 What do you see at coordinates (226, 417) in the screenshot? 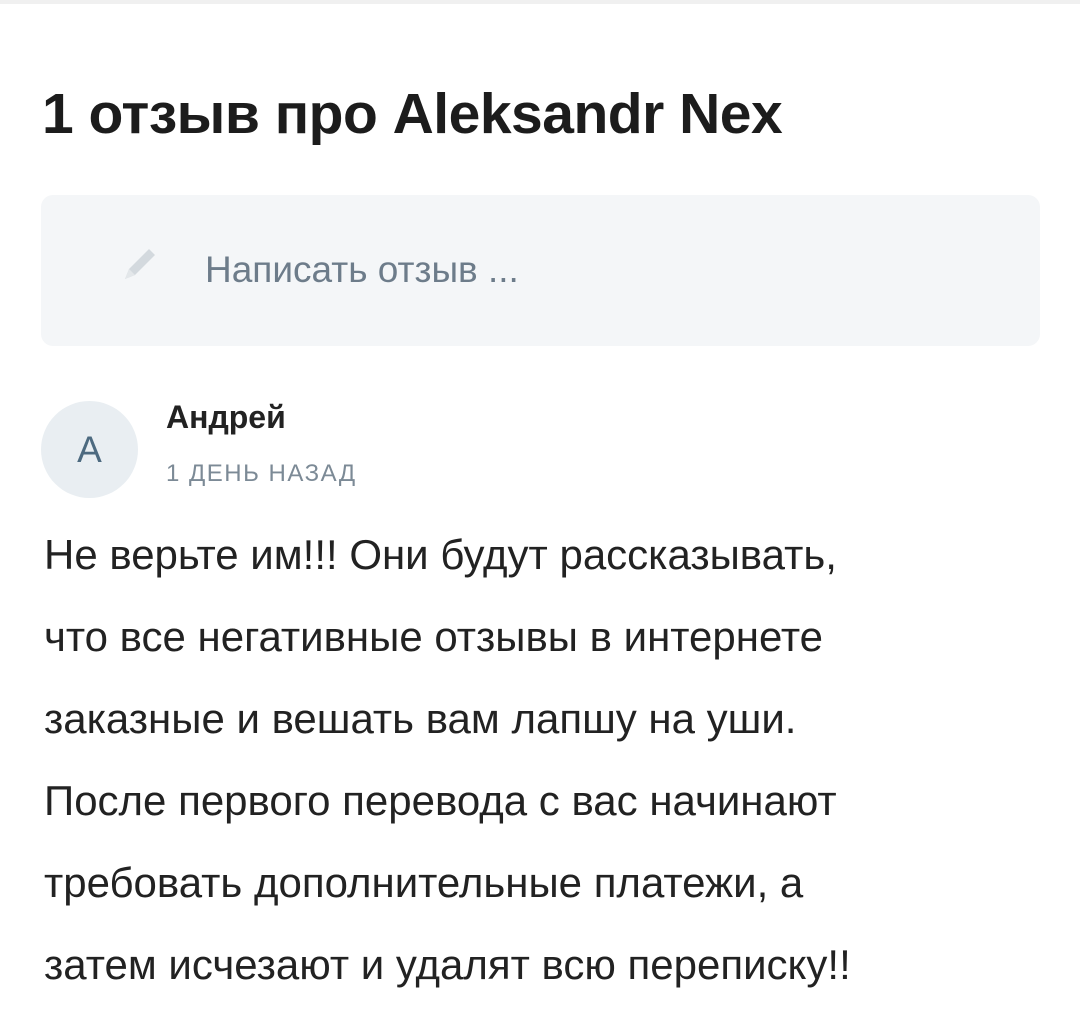
I see `review-author-name: Андрей` at bounding box center [226, 417].